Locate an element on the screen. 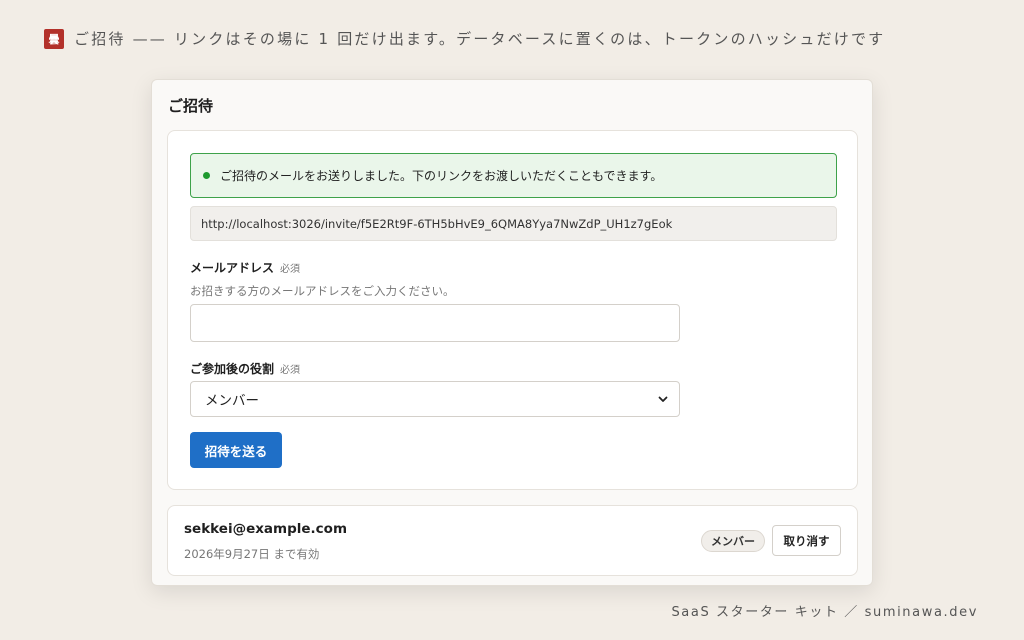 The height and width of the screenshot is (640, 1024). email-label: メールアドレス 必須 is located at coordinates (245, 267).